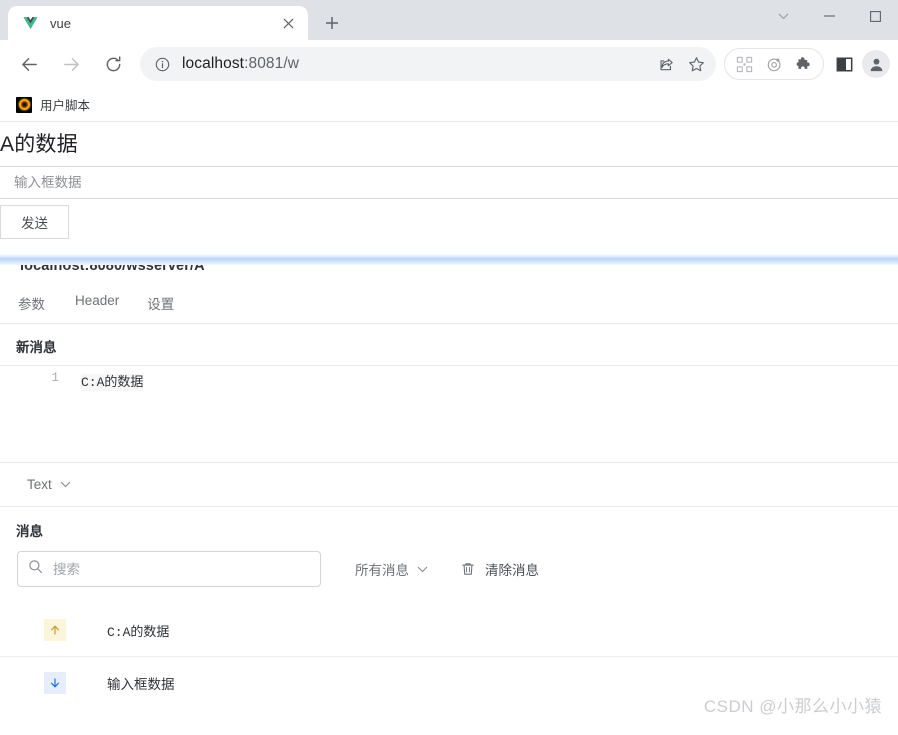 Image resolution: width=898 pixels, height=735 pixels. What do you see at coordinates (39, 484) in the screenshot?
I see `format-label: Text` at bounding box center [39, 484].